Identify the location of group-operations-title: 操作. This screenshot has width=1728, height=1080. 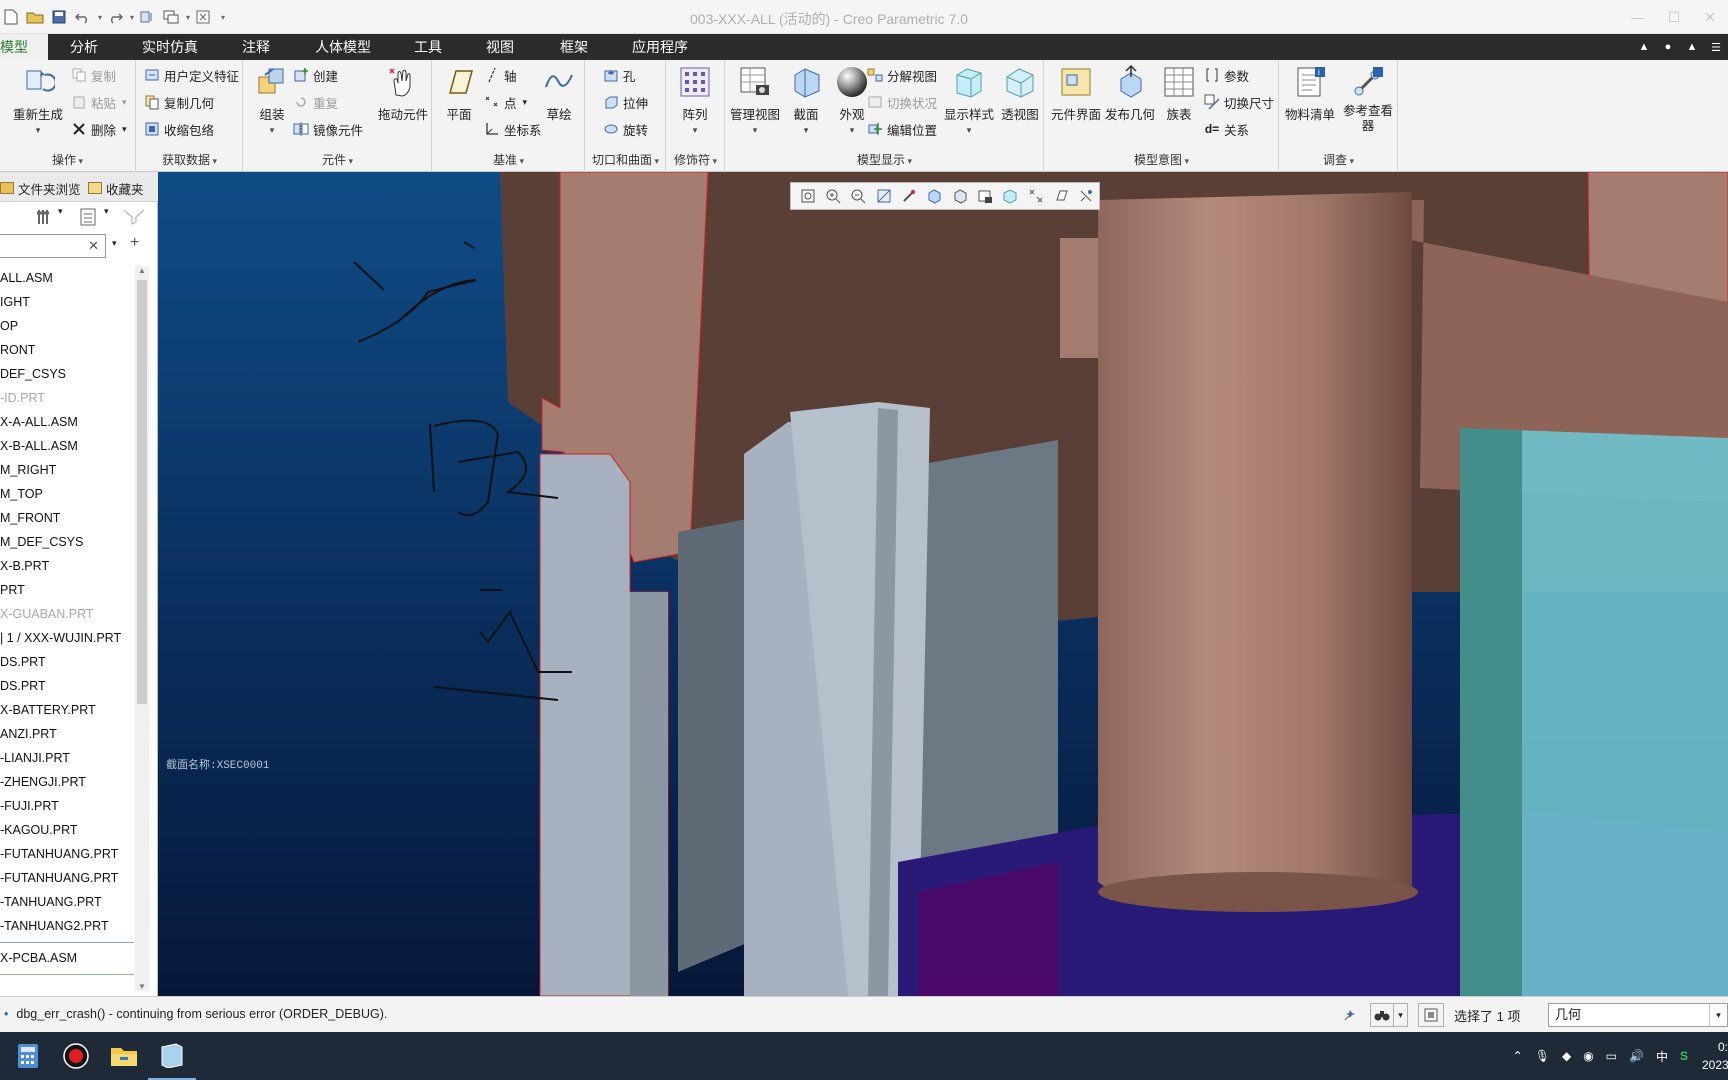
(67, 159).